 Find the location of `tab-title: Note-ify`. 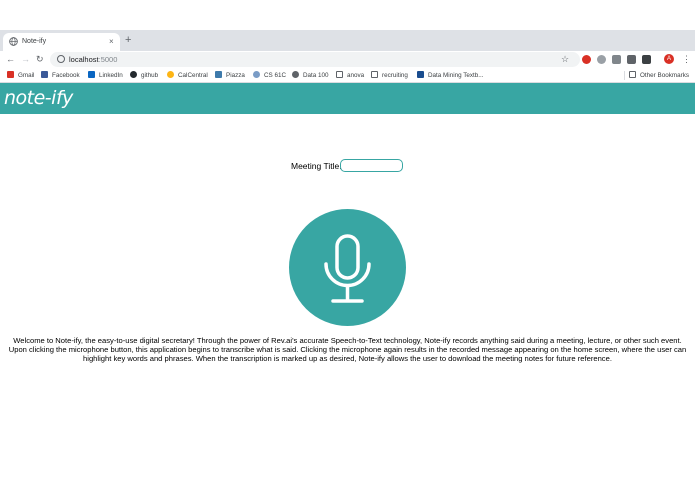

tab-title: Note-ify is located at coordinates (34, 41).